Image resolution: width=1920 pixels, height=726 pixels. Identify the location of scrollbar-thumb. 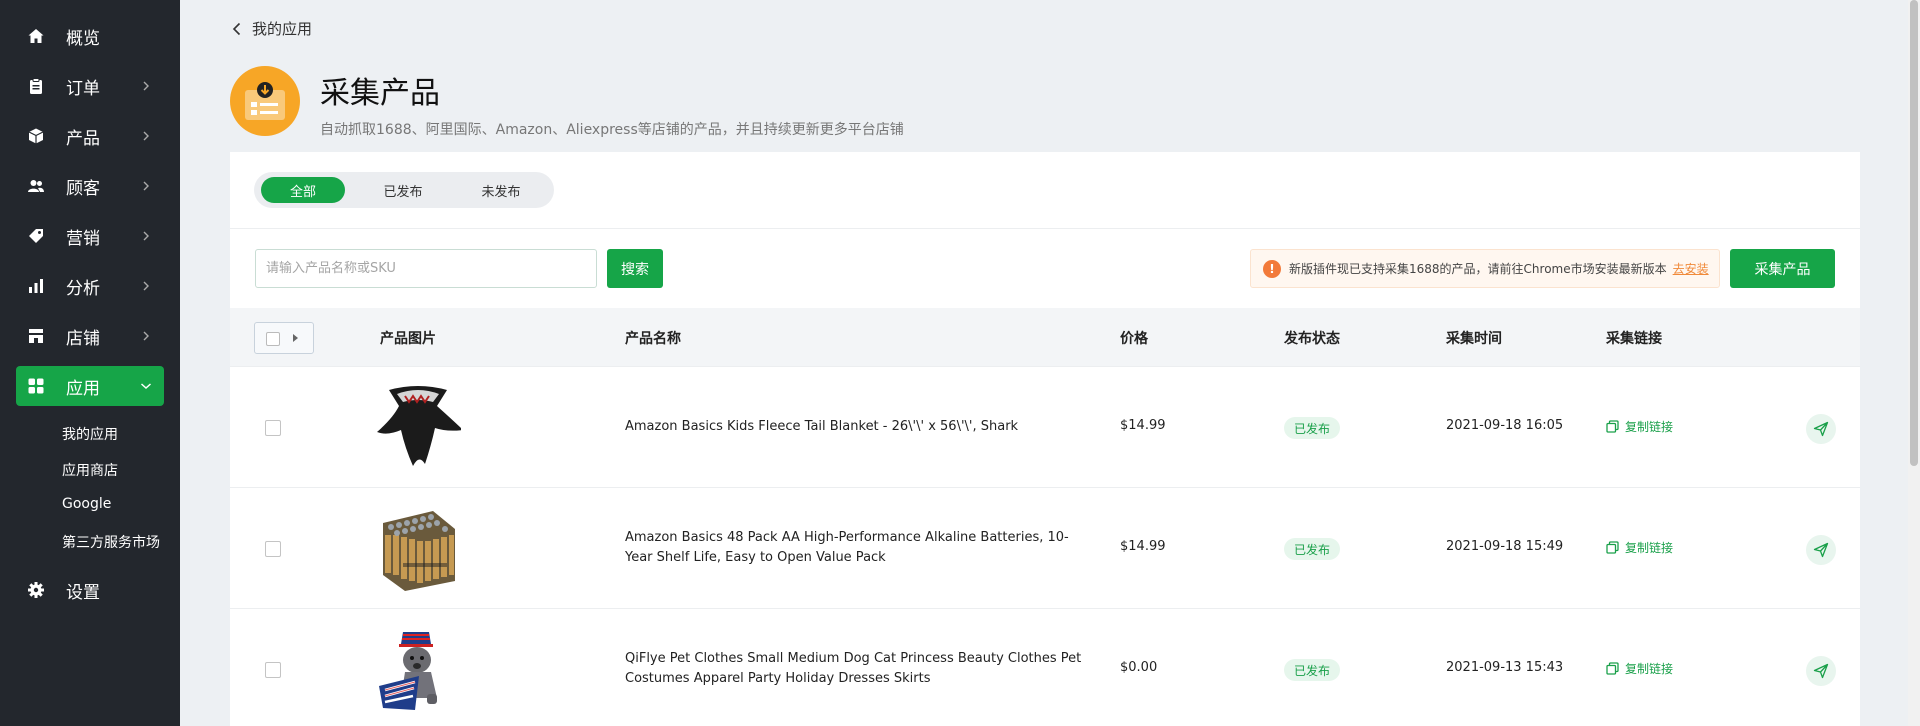
(1914, 233).